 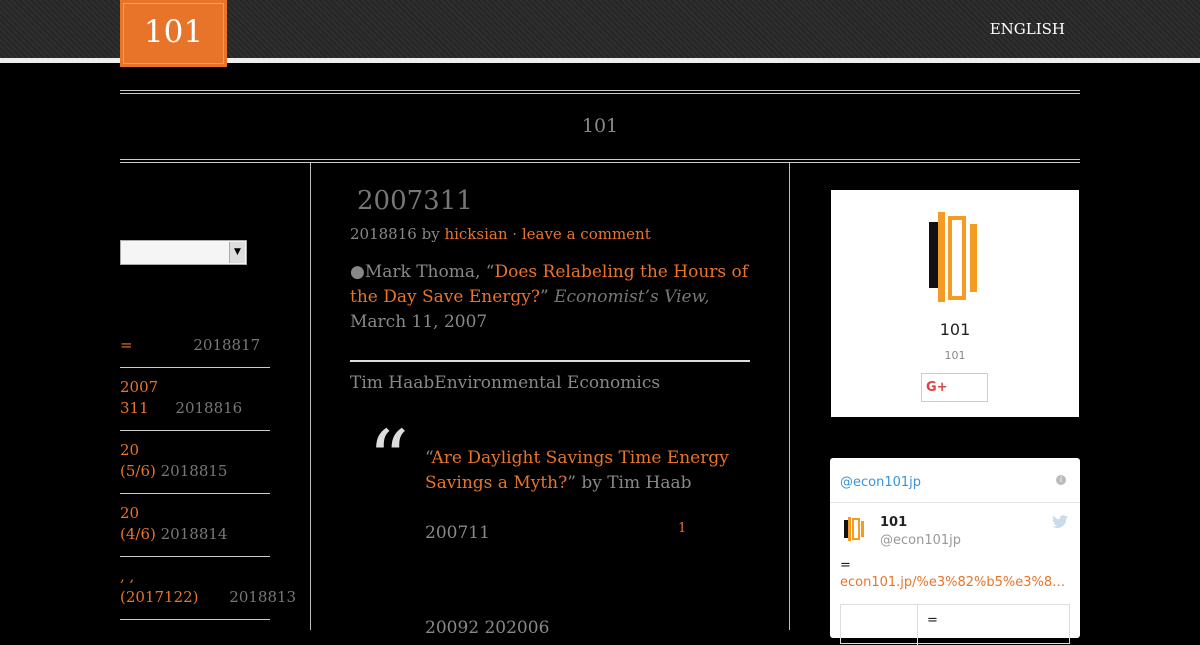 I want to click on google-plus-button: G+, so click(x=954, y=387).